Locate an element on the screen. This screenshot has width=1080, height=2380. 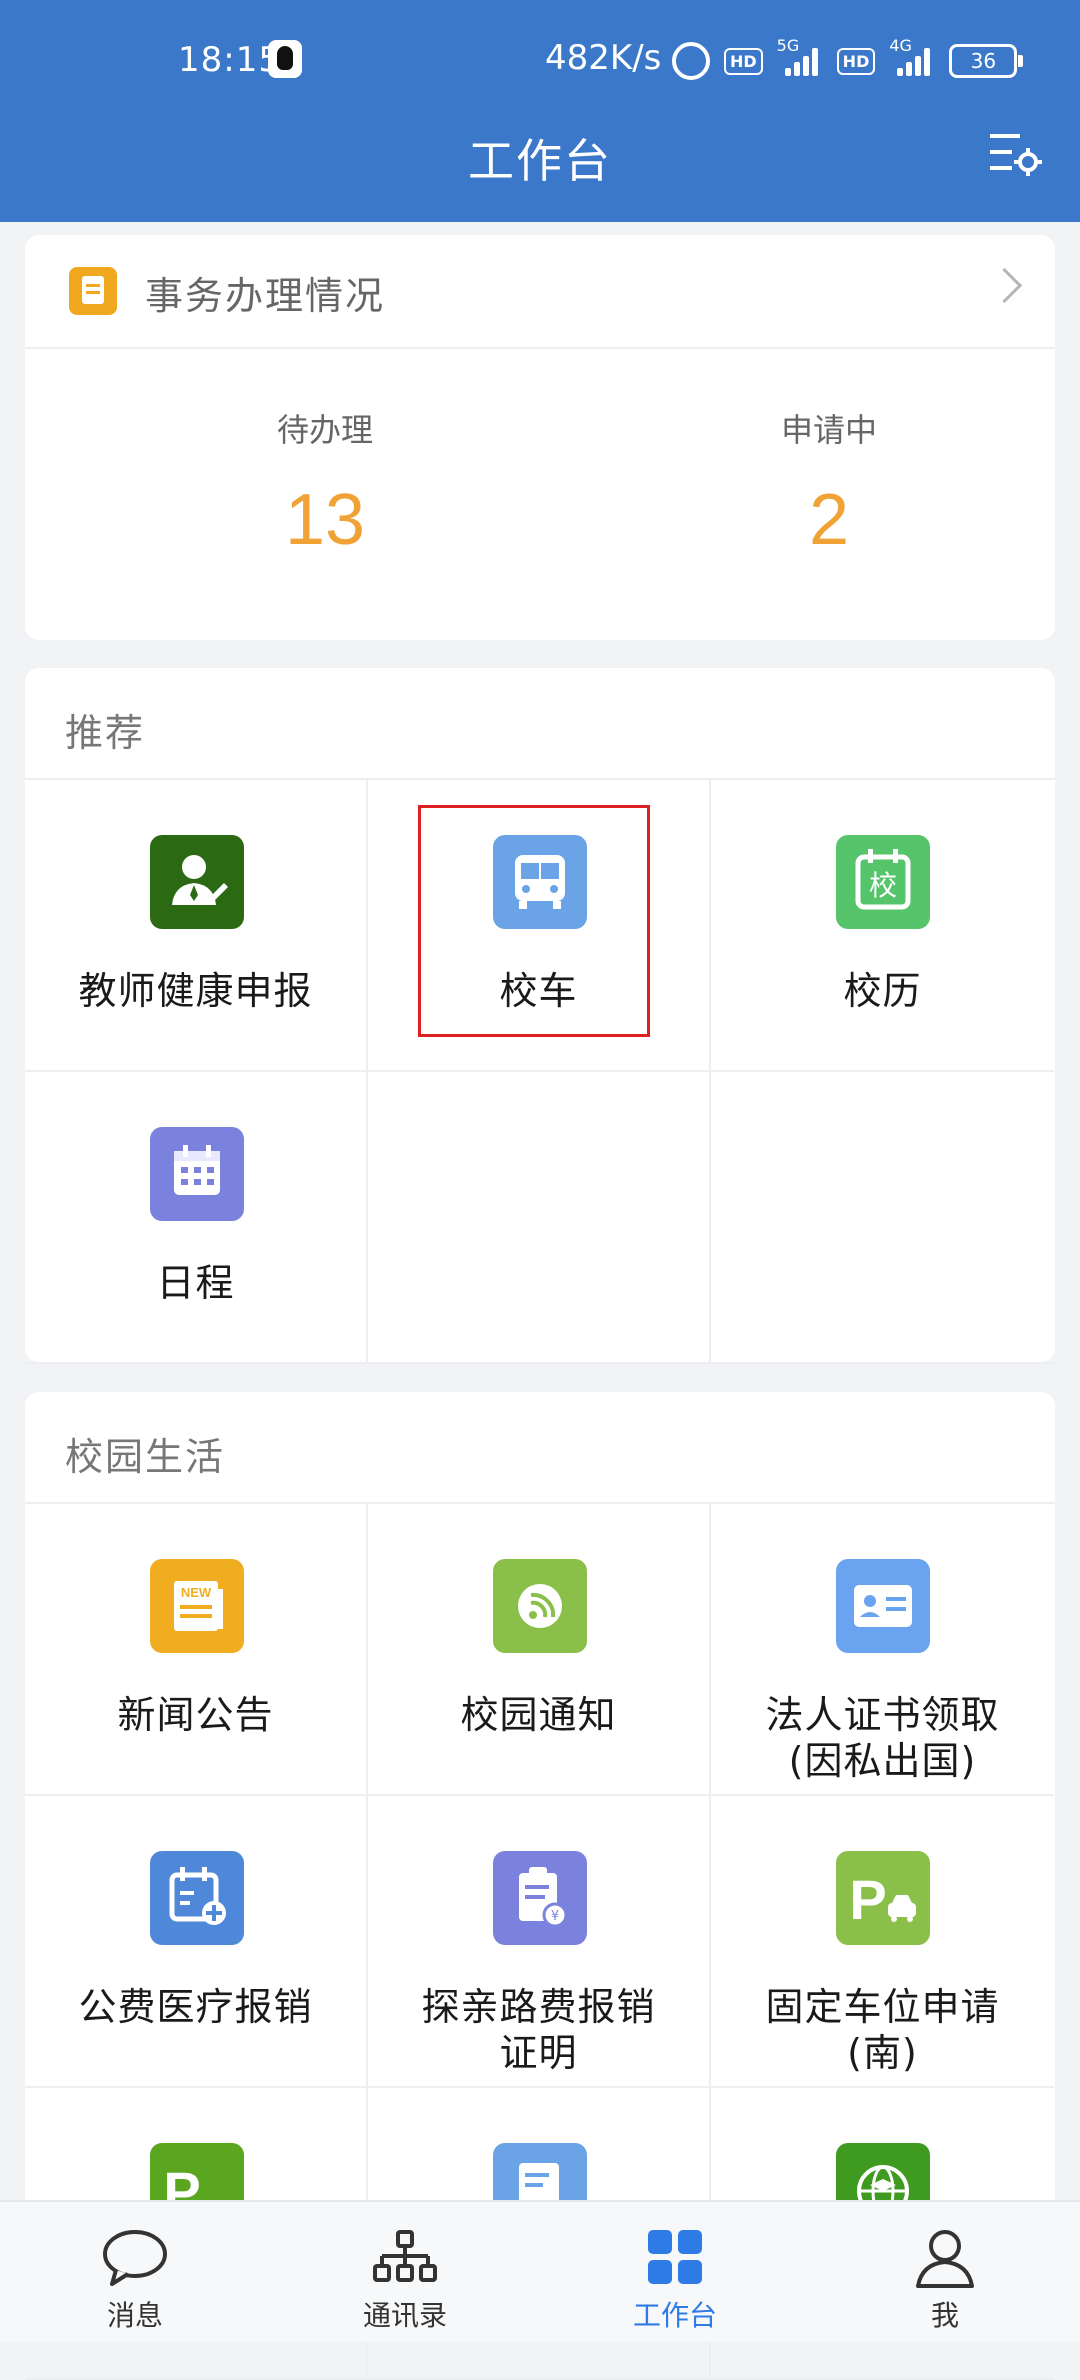
list-settings-icon is located at coordinates (1016, 155).